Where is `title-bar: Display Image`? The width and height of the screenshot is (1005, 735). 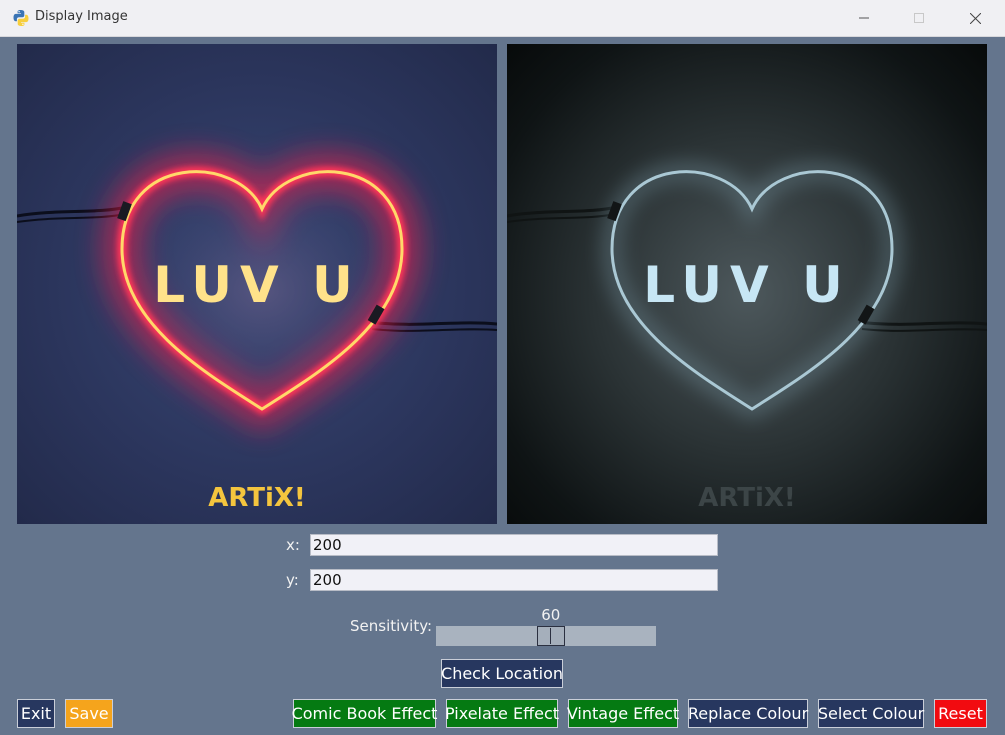
title-bar: Display Image is located at coordinates (502, 18).